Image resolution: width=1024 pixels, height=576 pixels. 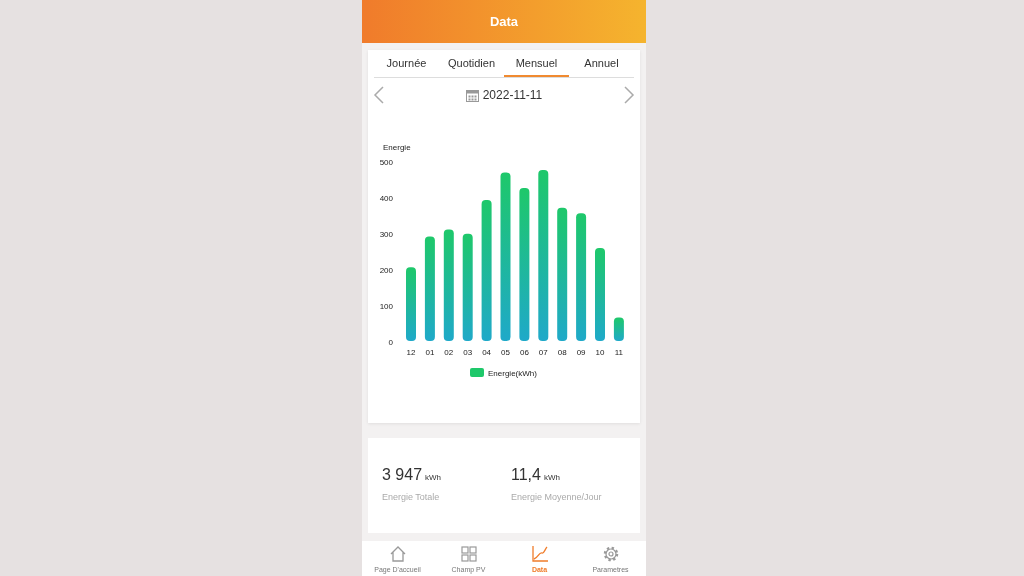 I want to click on previous-icon, so click(x=379, y=95).